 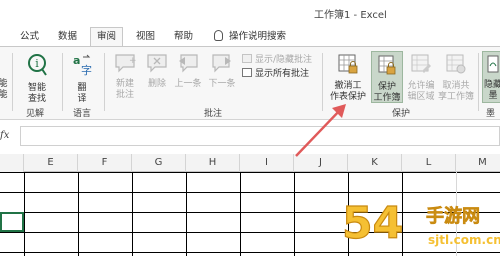 What do you see at coordinates (320, 130) in the screenshot?
I see `annotation-arrow` at bounding box center [320, 130].